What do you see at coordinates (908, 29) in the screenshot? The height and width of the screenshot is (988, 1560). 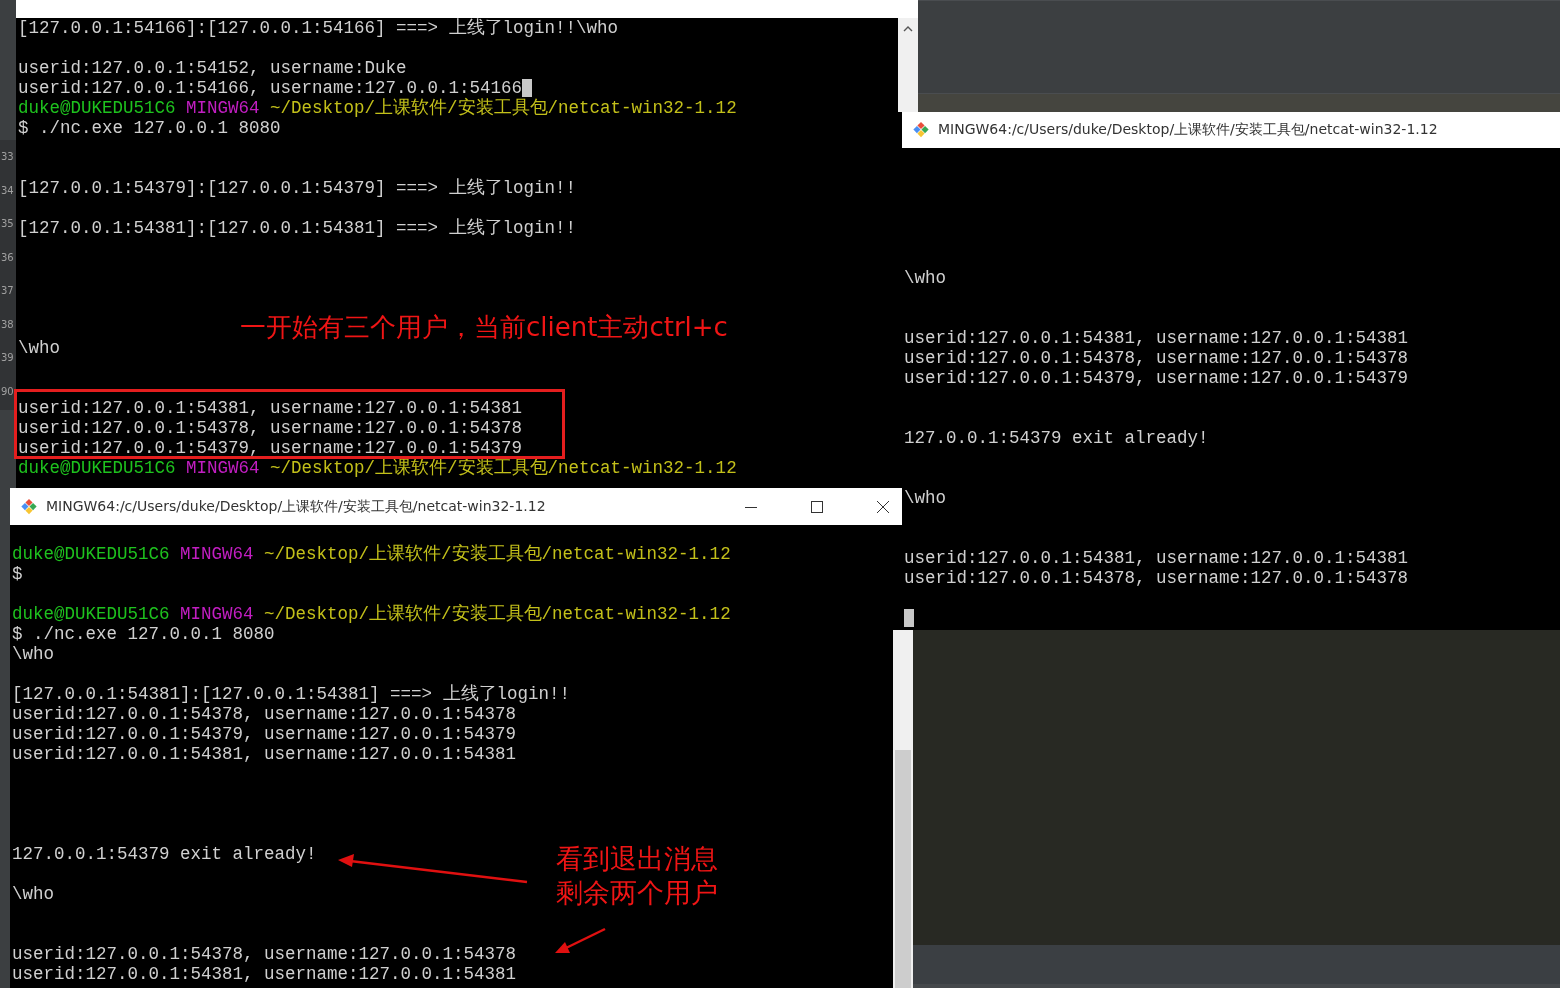 I see `scroll-up-icon` at bounding box center [908, 29].